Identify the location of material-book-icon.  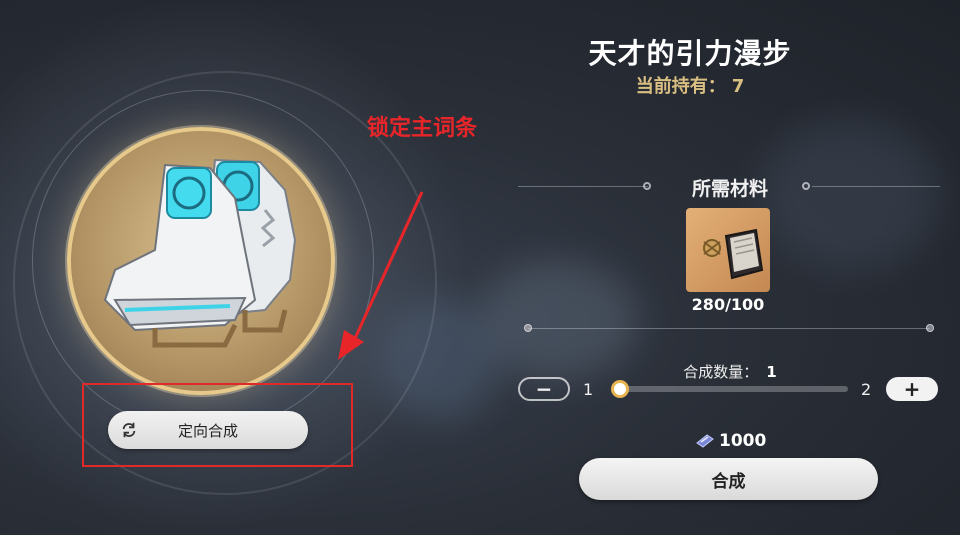
(733, 254).